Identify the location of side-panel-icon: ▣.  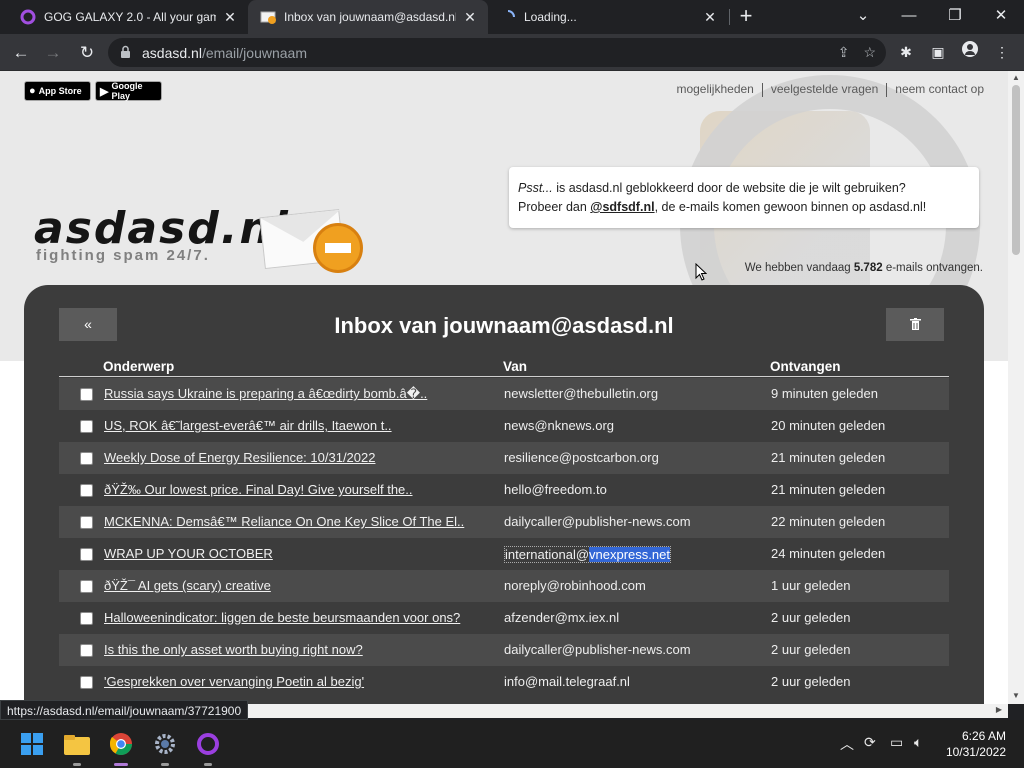
(938, 52).